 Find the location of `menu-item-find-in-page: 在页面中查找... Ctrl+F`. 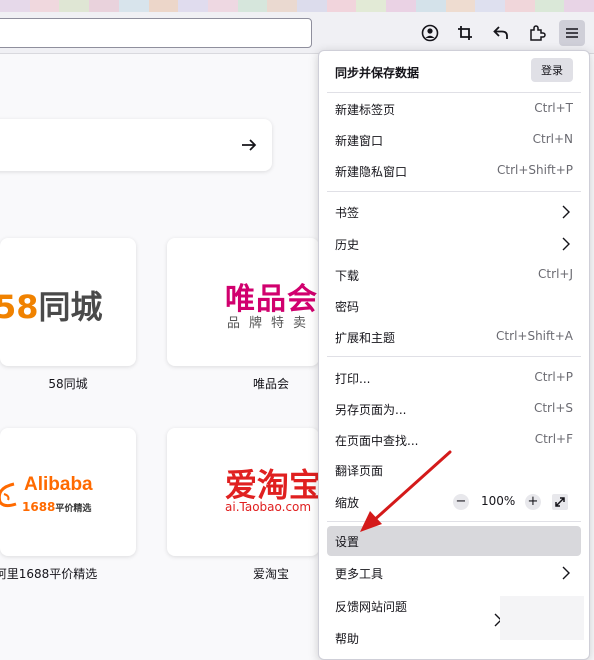

menu-item-find-in-page: 在页面中查找... Ctrl+F is located at coordinates (454, 440).